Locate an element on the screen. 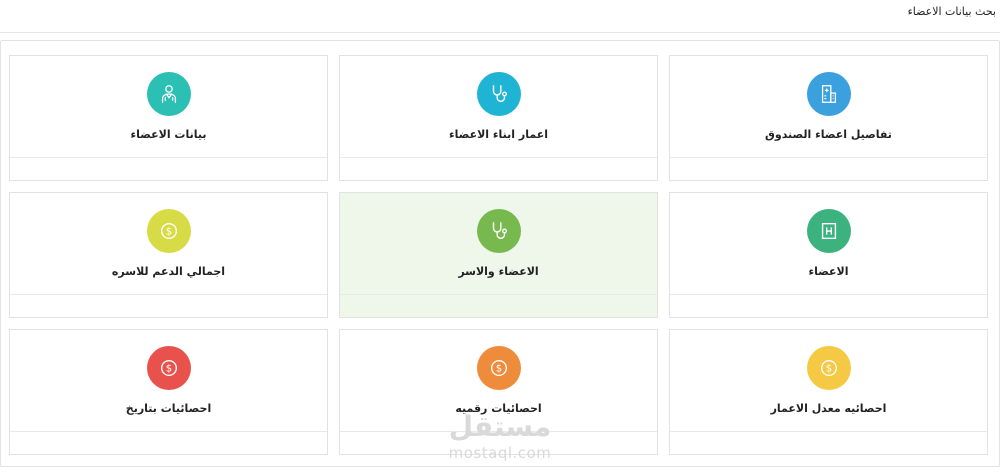 Image resolution: width=1000 pixels, height=475 pixels. card-label: الاعضاء is located at coordinates (828, 271).